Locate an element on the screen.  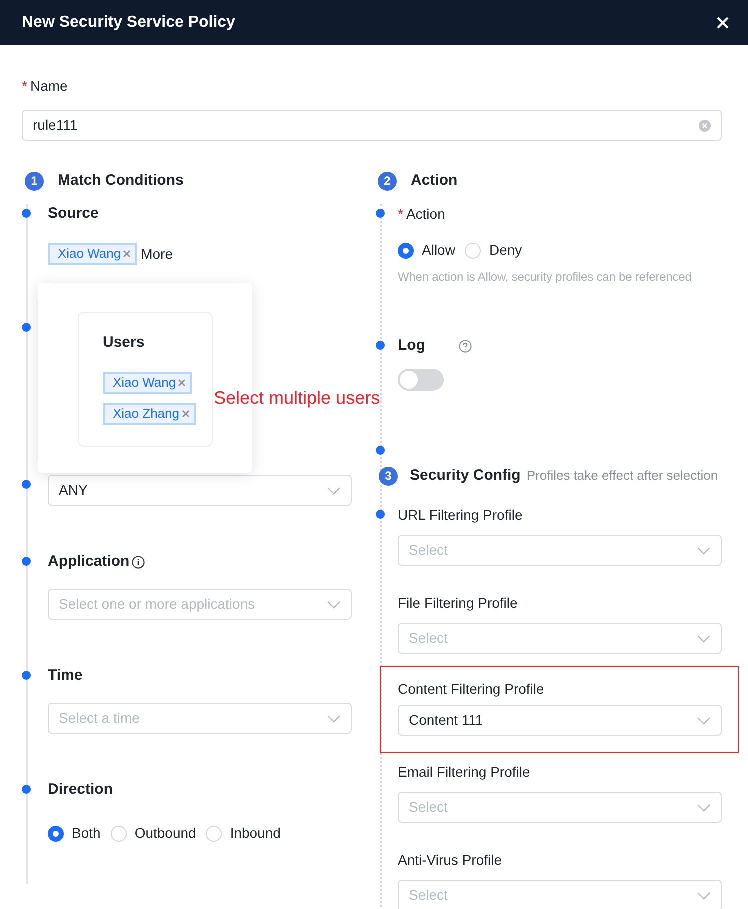
item-title: Log is located at coordinates (412, 346).